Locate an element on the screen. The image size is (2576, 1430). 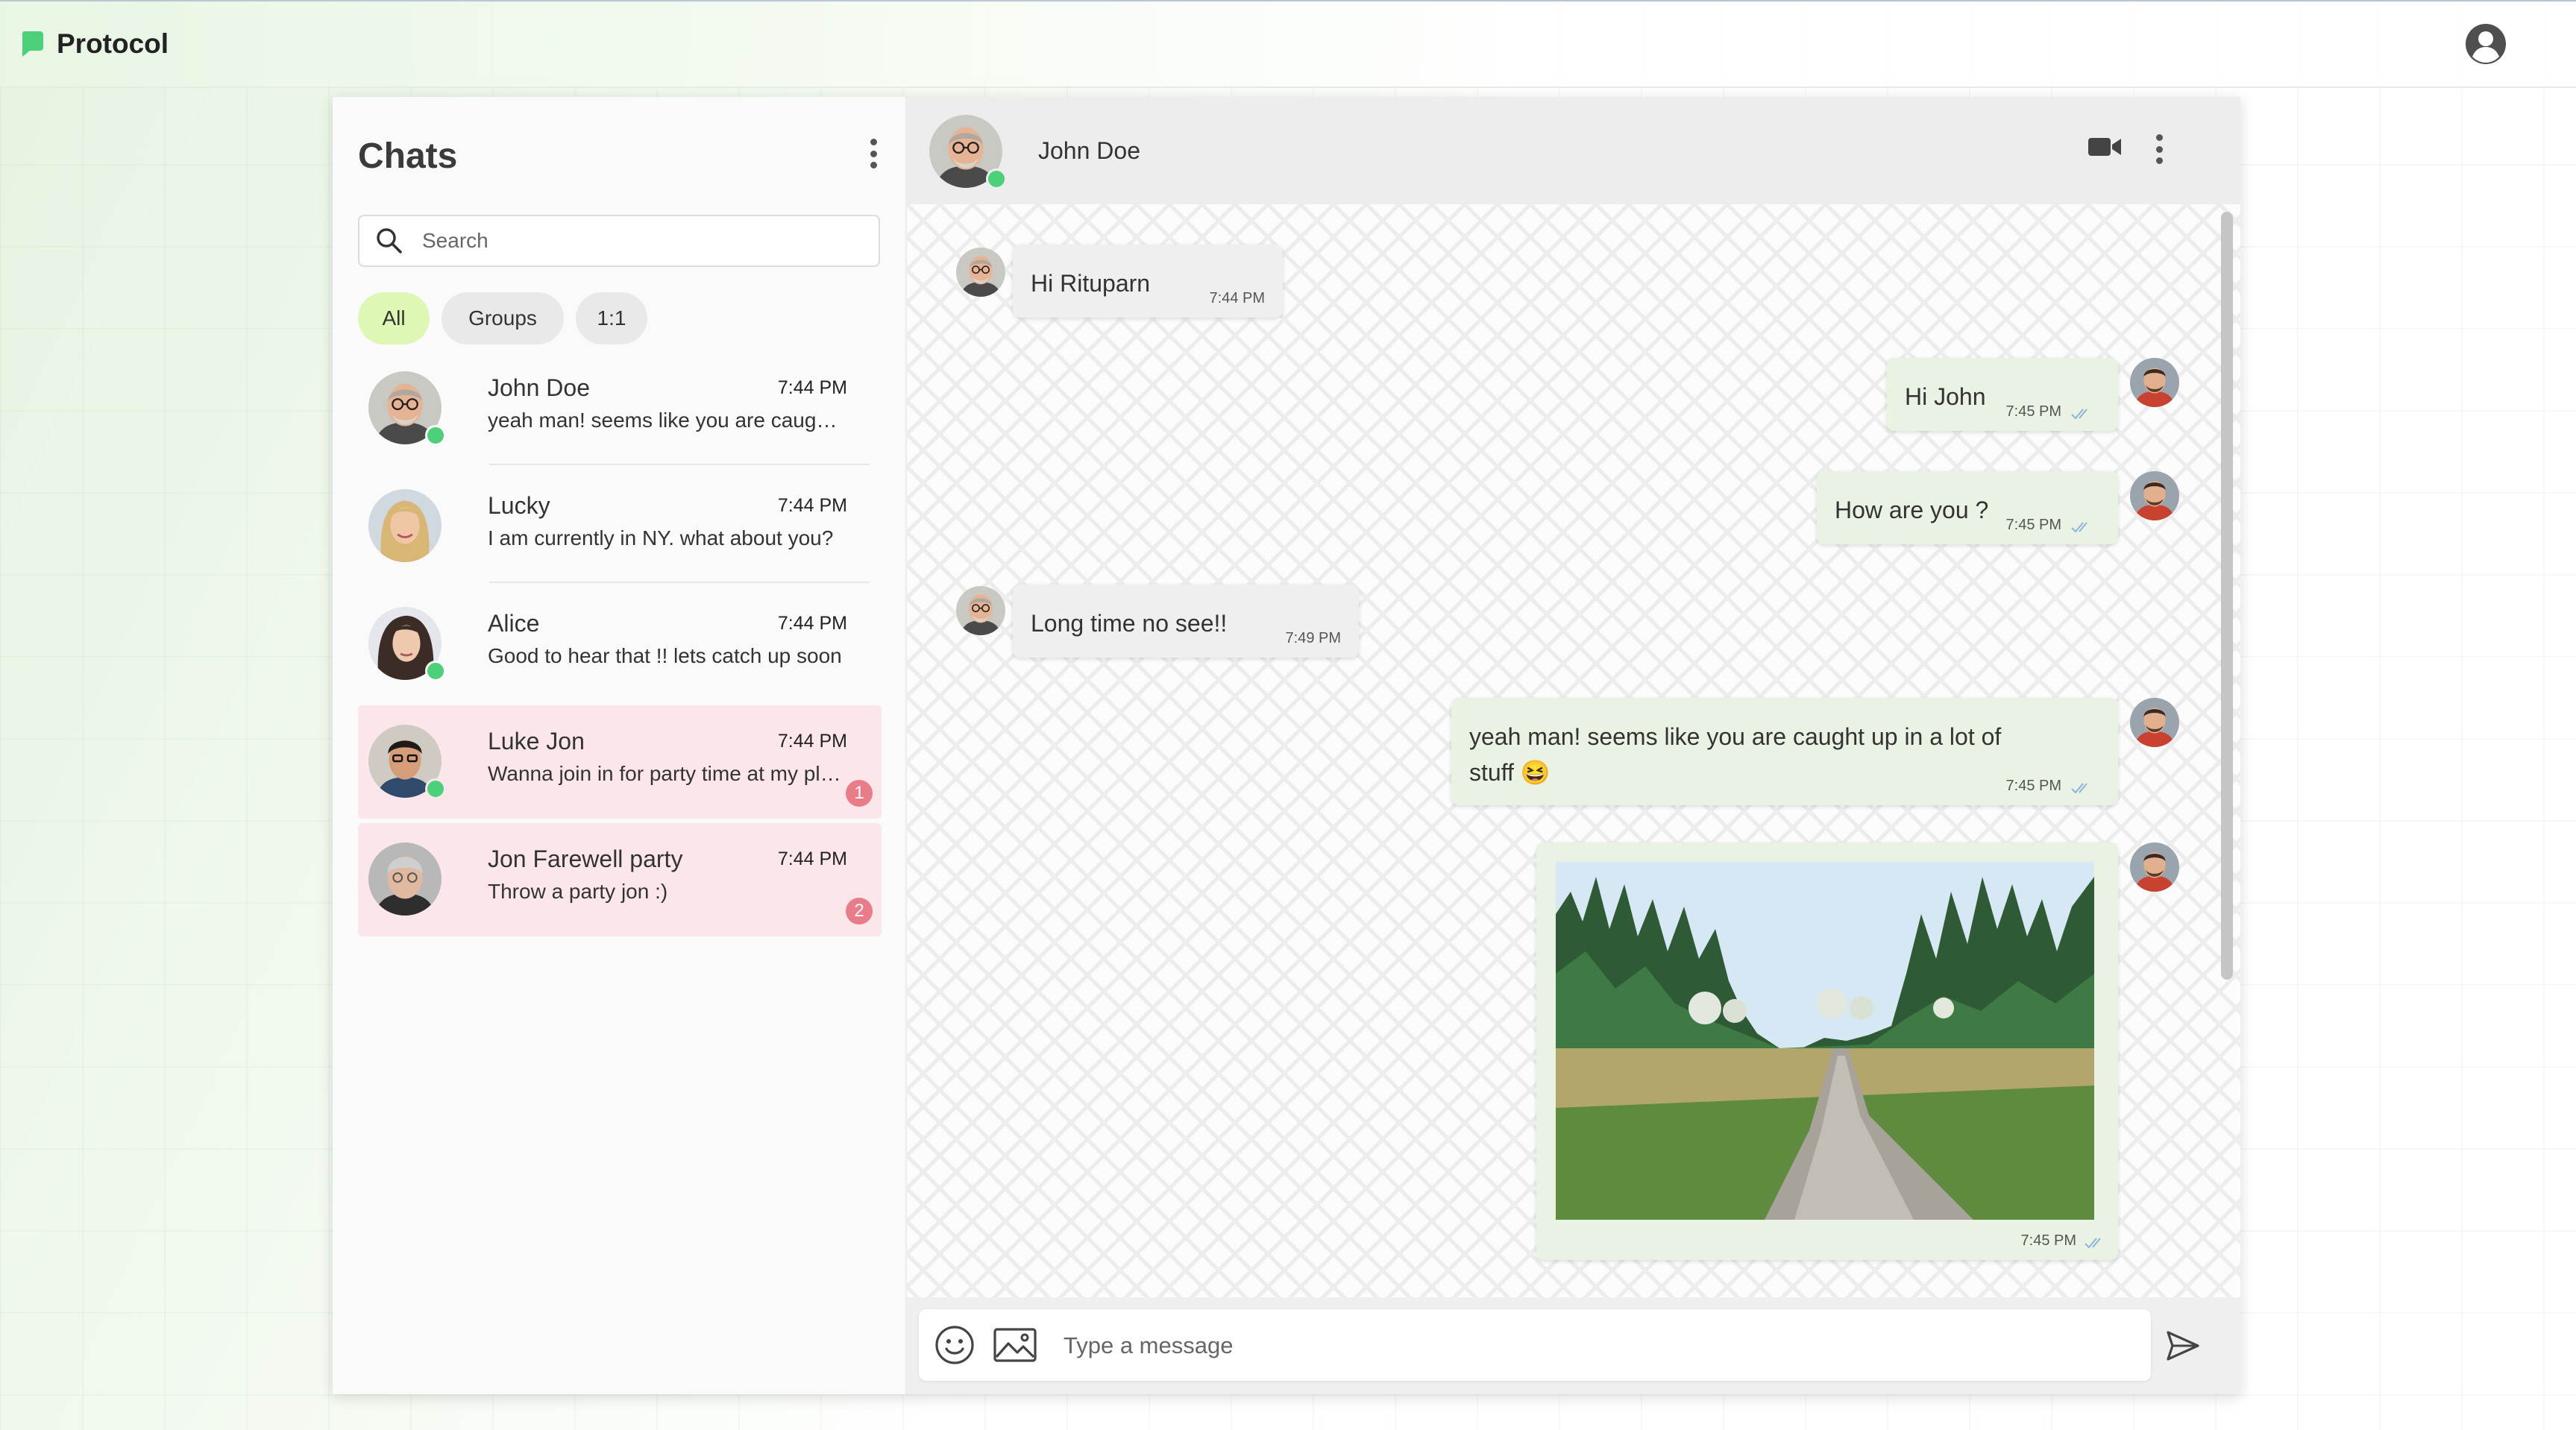
chat-name: Jon Farewell party is located at coordinates (586, 858).